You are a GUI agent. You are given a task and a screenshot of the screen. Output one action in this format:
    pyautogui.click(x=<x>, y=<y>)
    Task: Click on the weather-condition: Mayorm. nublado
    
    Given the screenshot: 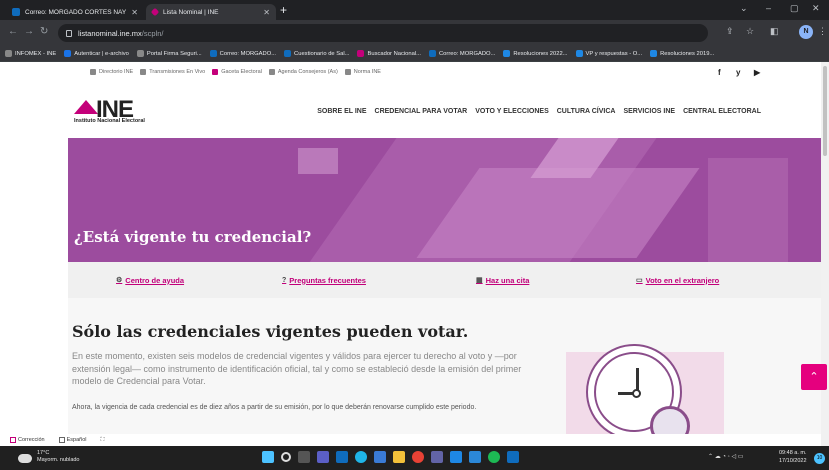 What is the action you would take?
    pyautogui.click(x=58, y=460)
    